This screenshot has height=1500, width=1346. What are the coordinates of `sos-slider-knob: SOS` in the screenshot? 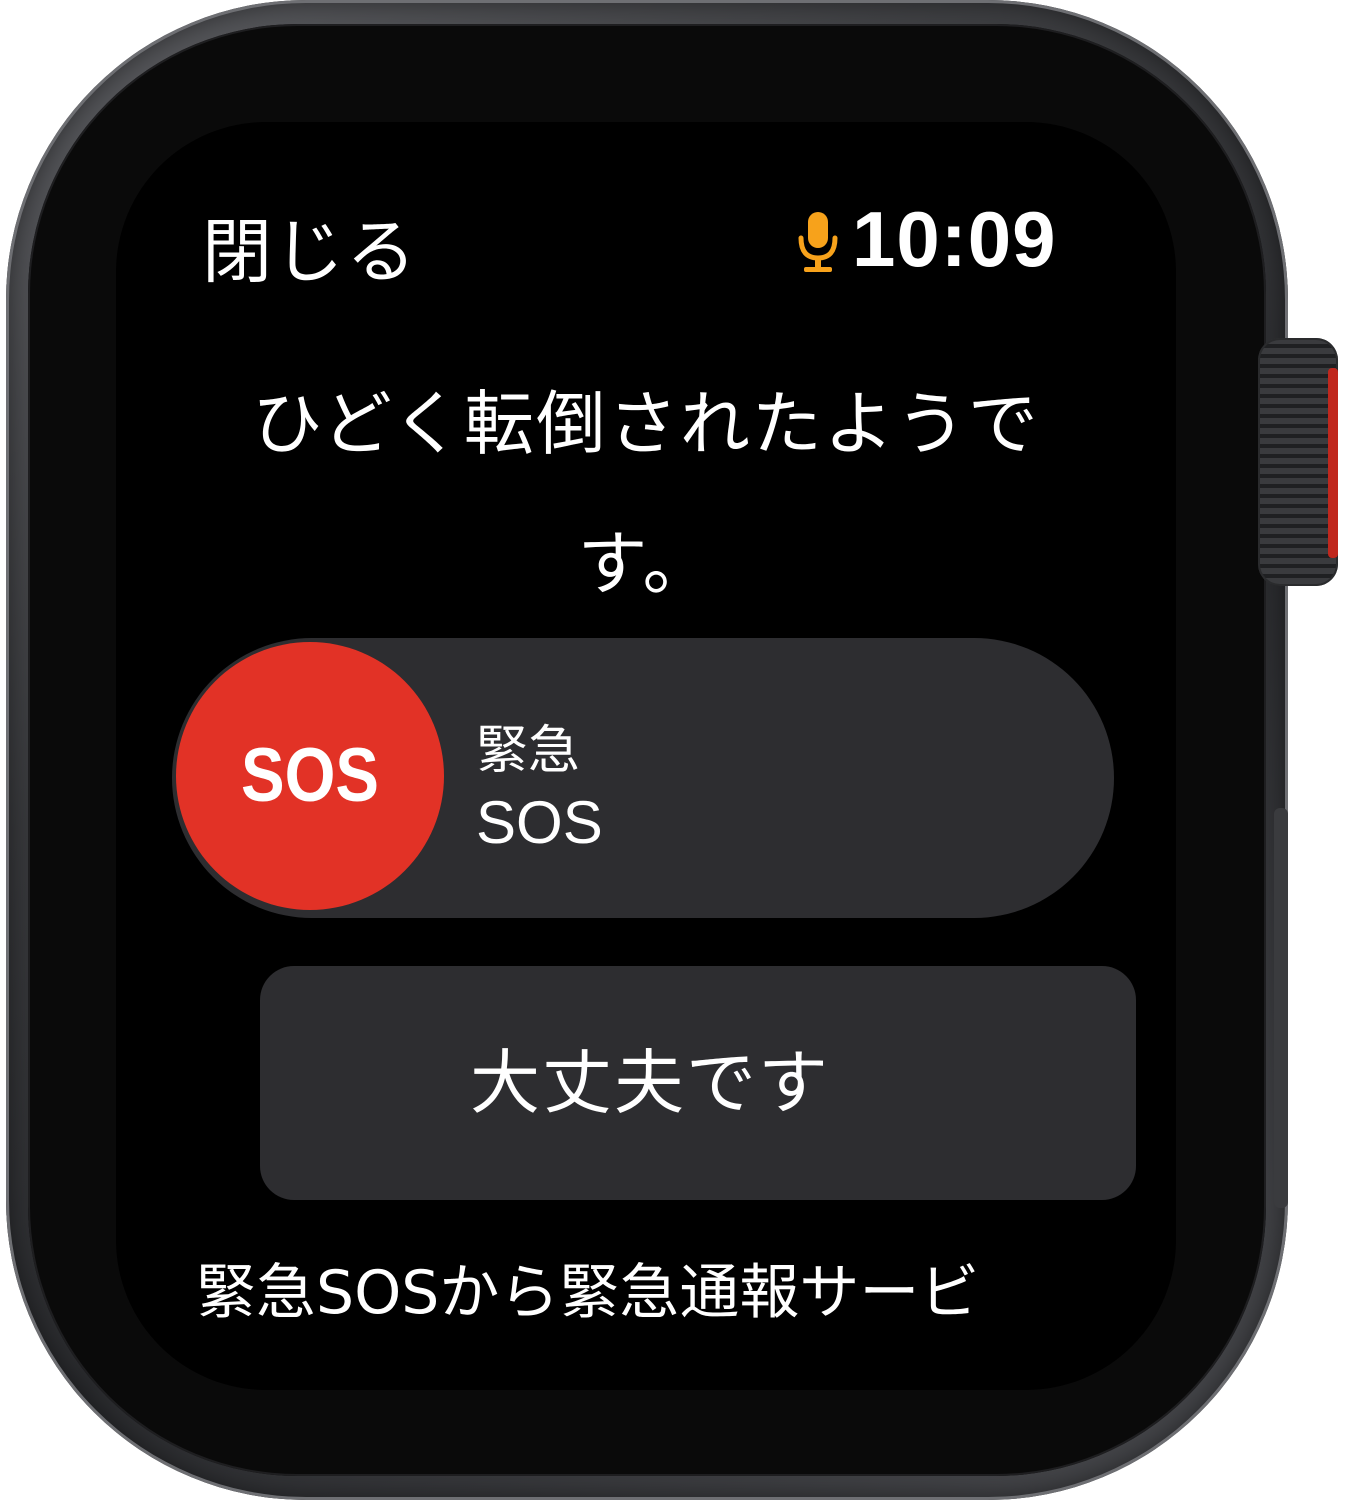 It's located at (310, 776).